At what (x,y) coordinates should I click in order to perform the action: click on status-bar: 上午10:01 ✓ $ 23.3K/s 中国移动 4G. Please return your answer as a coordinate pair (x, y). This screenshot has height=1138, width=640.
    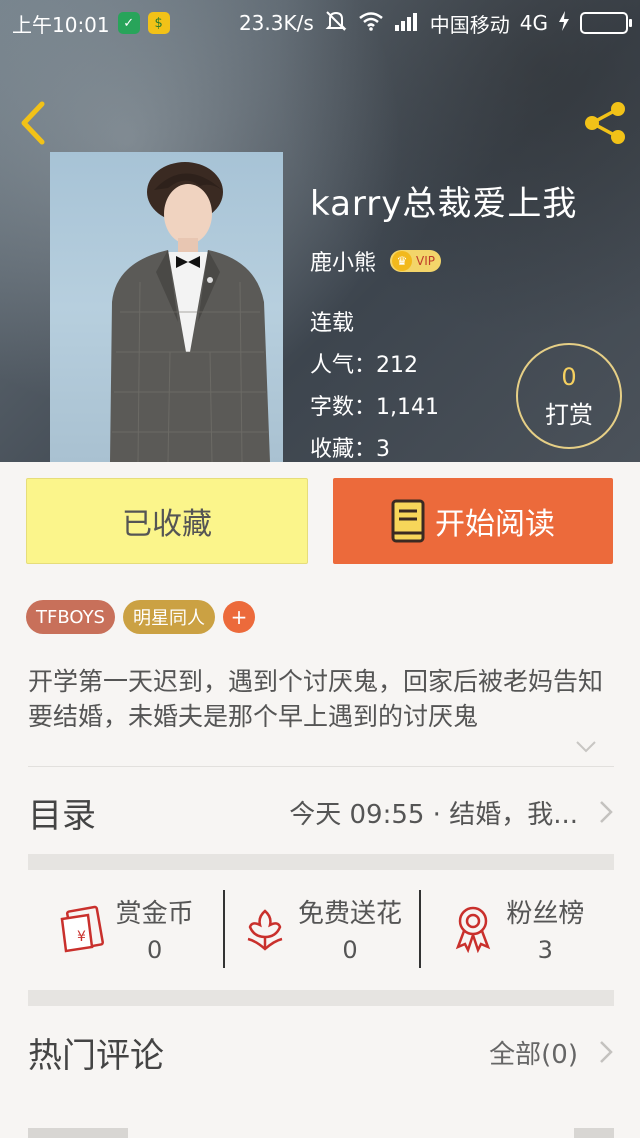
    Looking at the image, I should click on (320, 23).